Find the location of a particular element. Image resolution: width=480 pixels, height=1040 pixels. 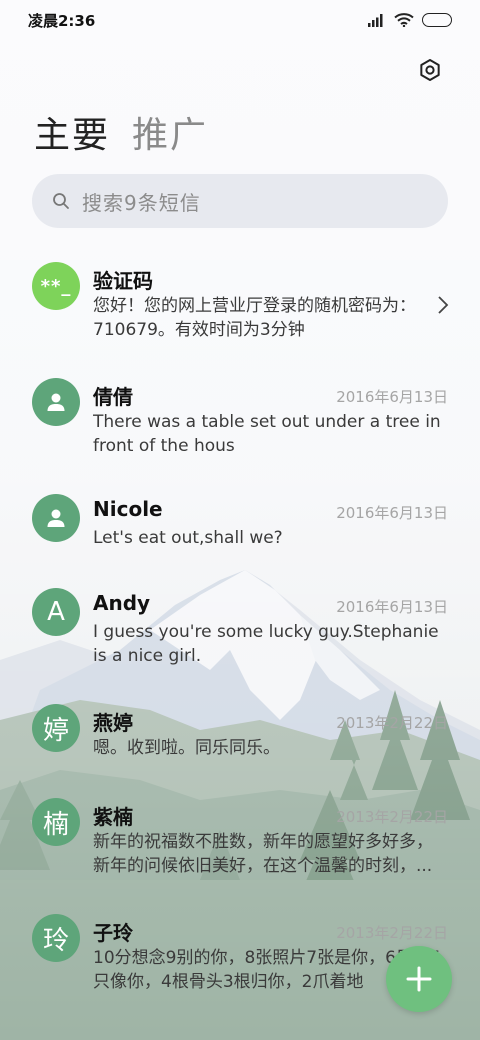

search-input: 搜索9条短信 is located at coordinates (240, 201).